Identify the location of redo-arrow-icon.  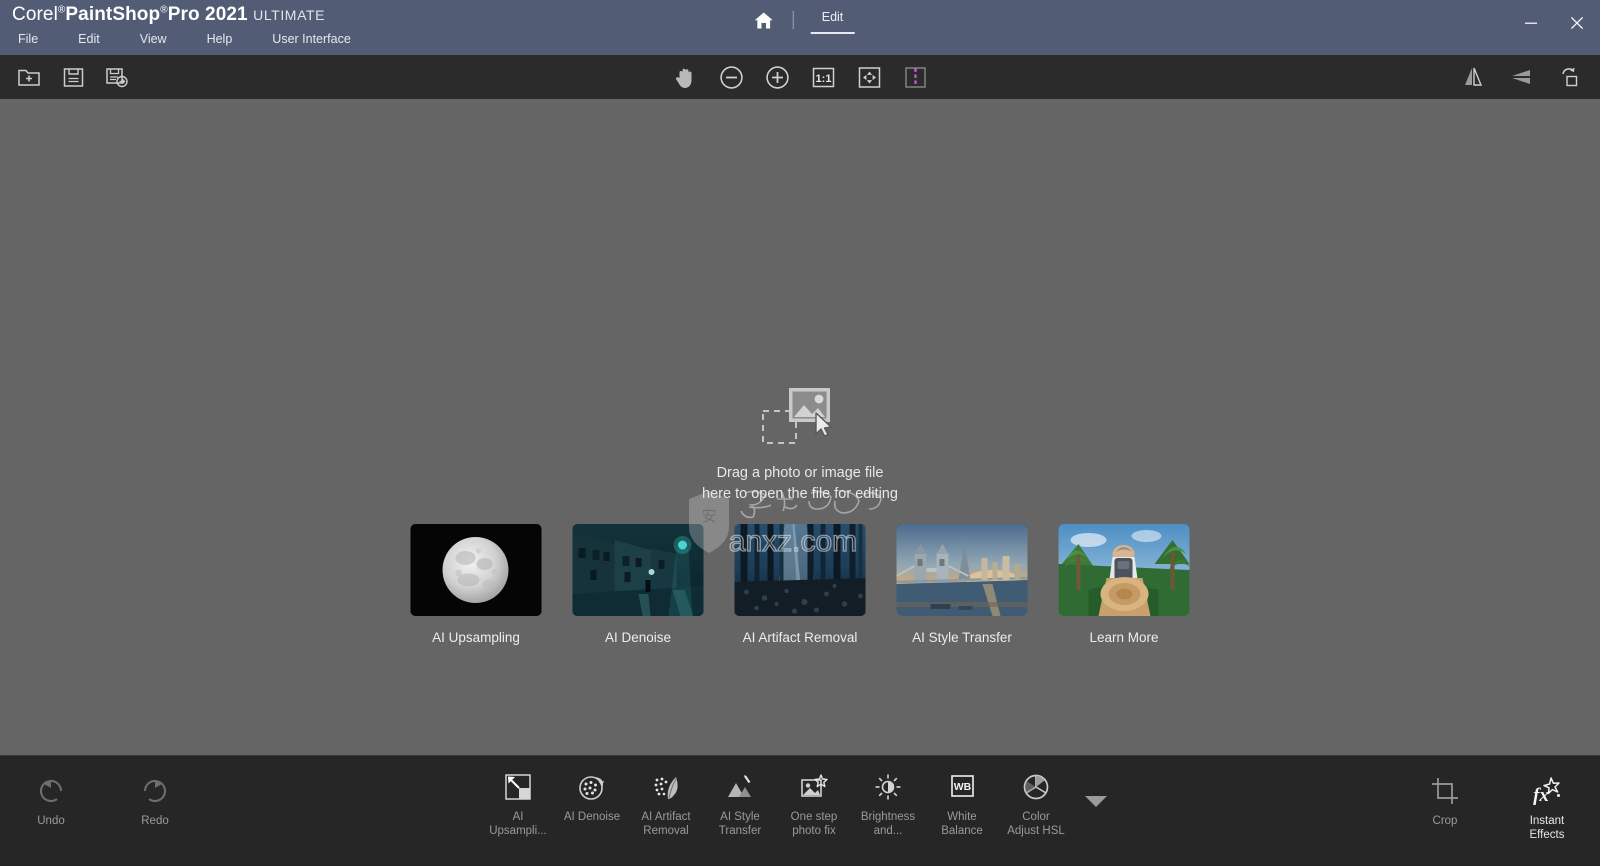
(155, 791).